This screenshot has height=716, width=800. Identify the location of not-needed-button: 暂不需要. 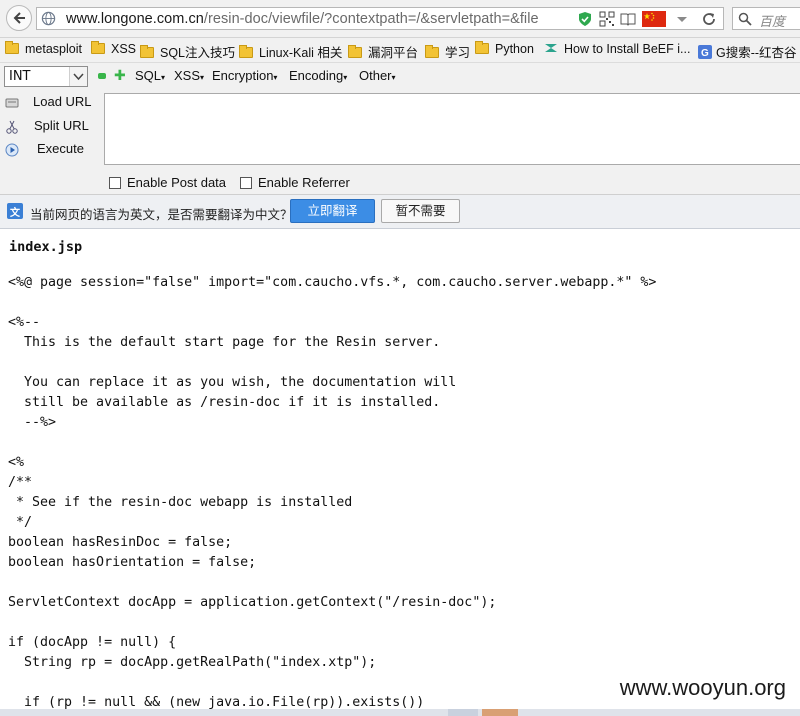
(420, 211).